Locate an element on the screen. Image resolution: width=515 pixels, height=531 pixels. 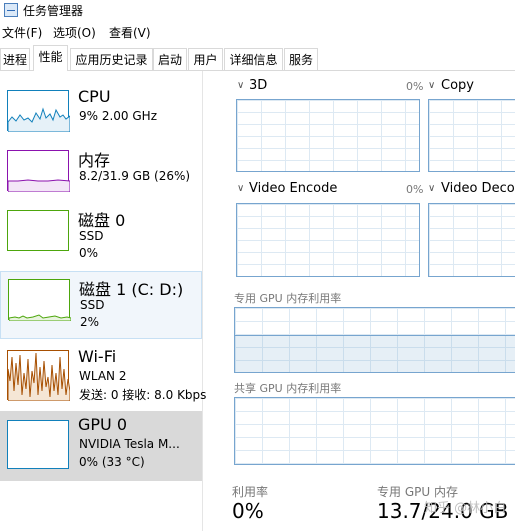
engine-copy-graph is located at coordinates (471, 135).